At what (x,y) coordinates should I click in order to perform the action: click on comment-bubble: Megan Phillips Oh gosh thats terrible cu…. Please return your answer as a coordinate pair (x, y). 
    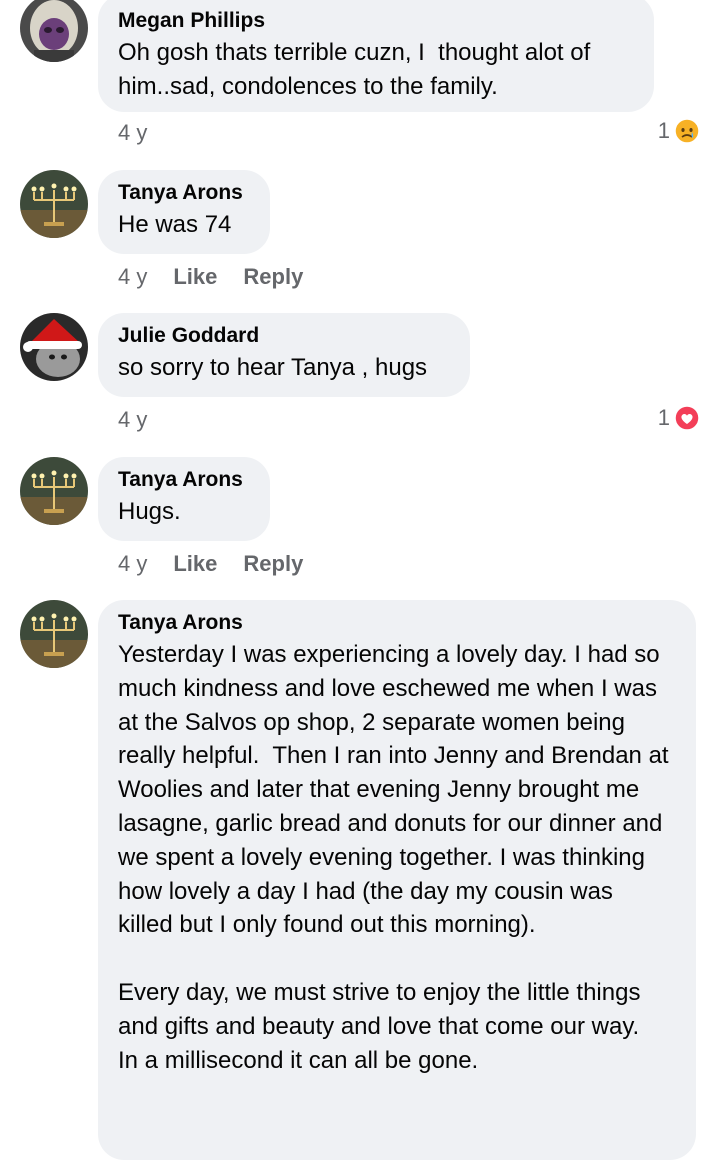
    Looking at the image, I should click on (376, 56).